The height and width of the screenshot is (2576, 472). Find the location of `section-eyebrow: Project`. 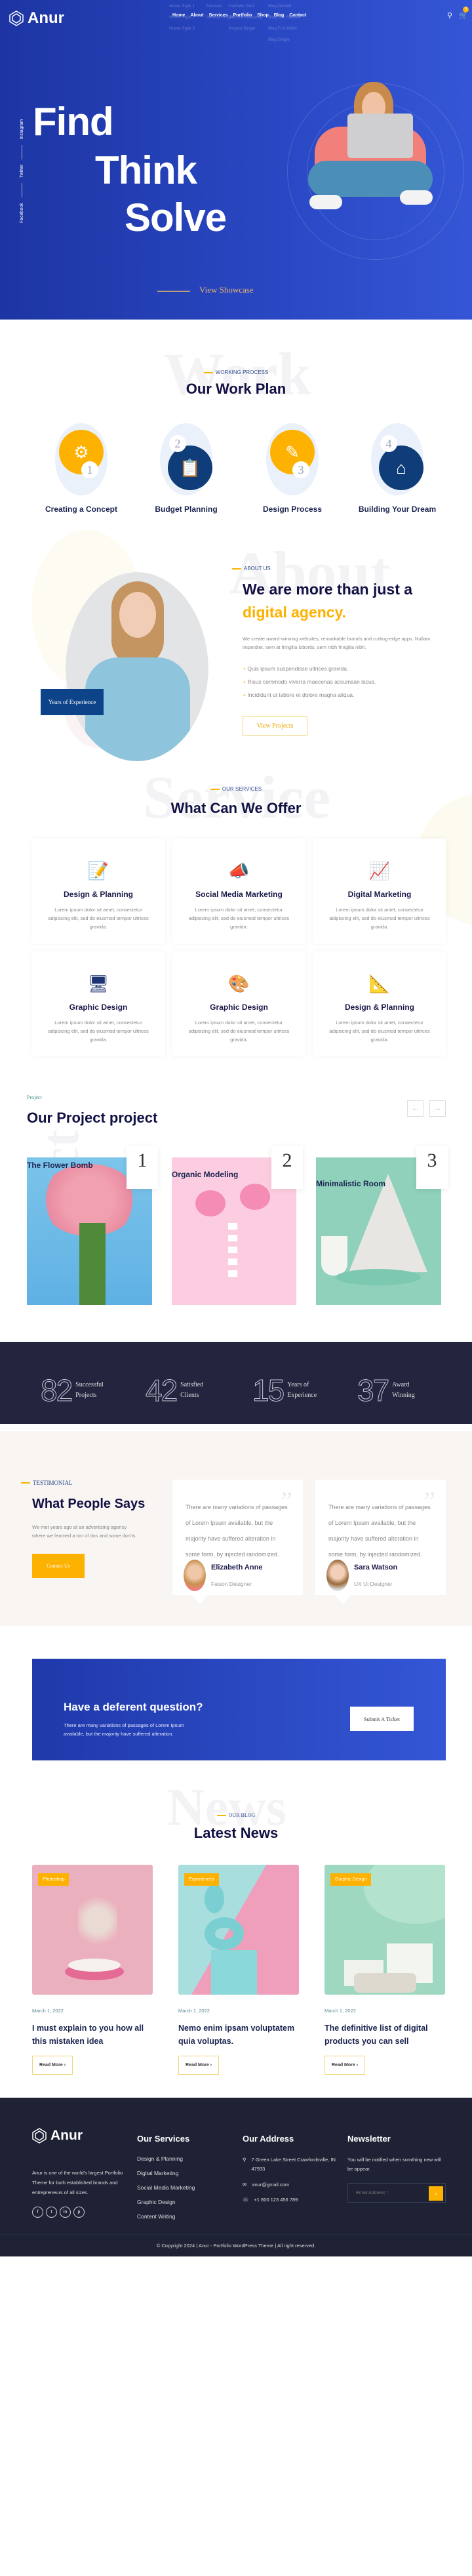

section-eyebrow: Project is located at coordinates (34, 1097).